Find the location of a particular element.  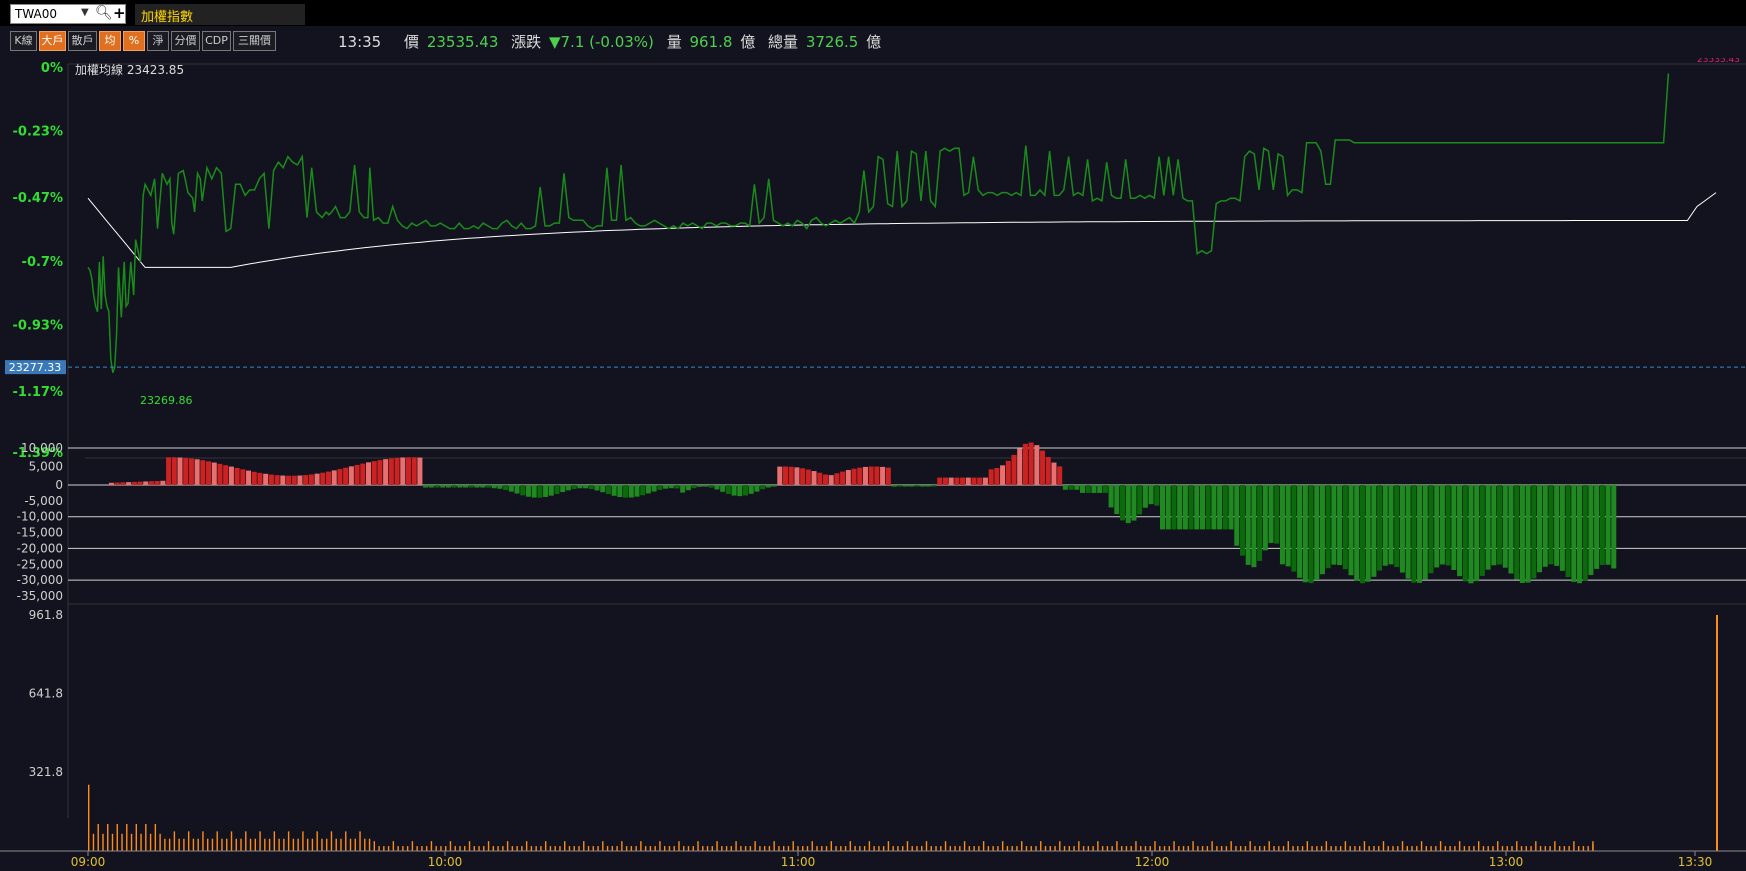

symbol-code: TWA00 is located at coordinates (36, 14).